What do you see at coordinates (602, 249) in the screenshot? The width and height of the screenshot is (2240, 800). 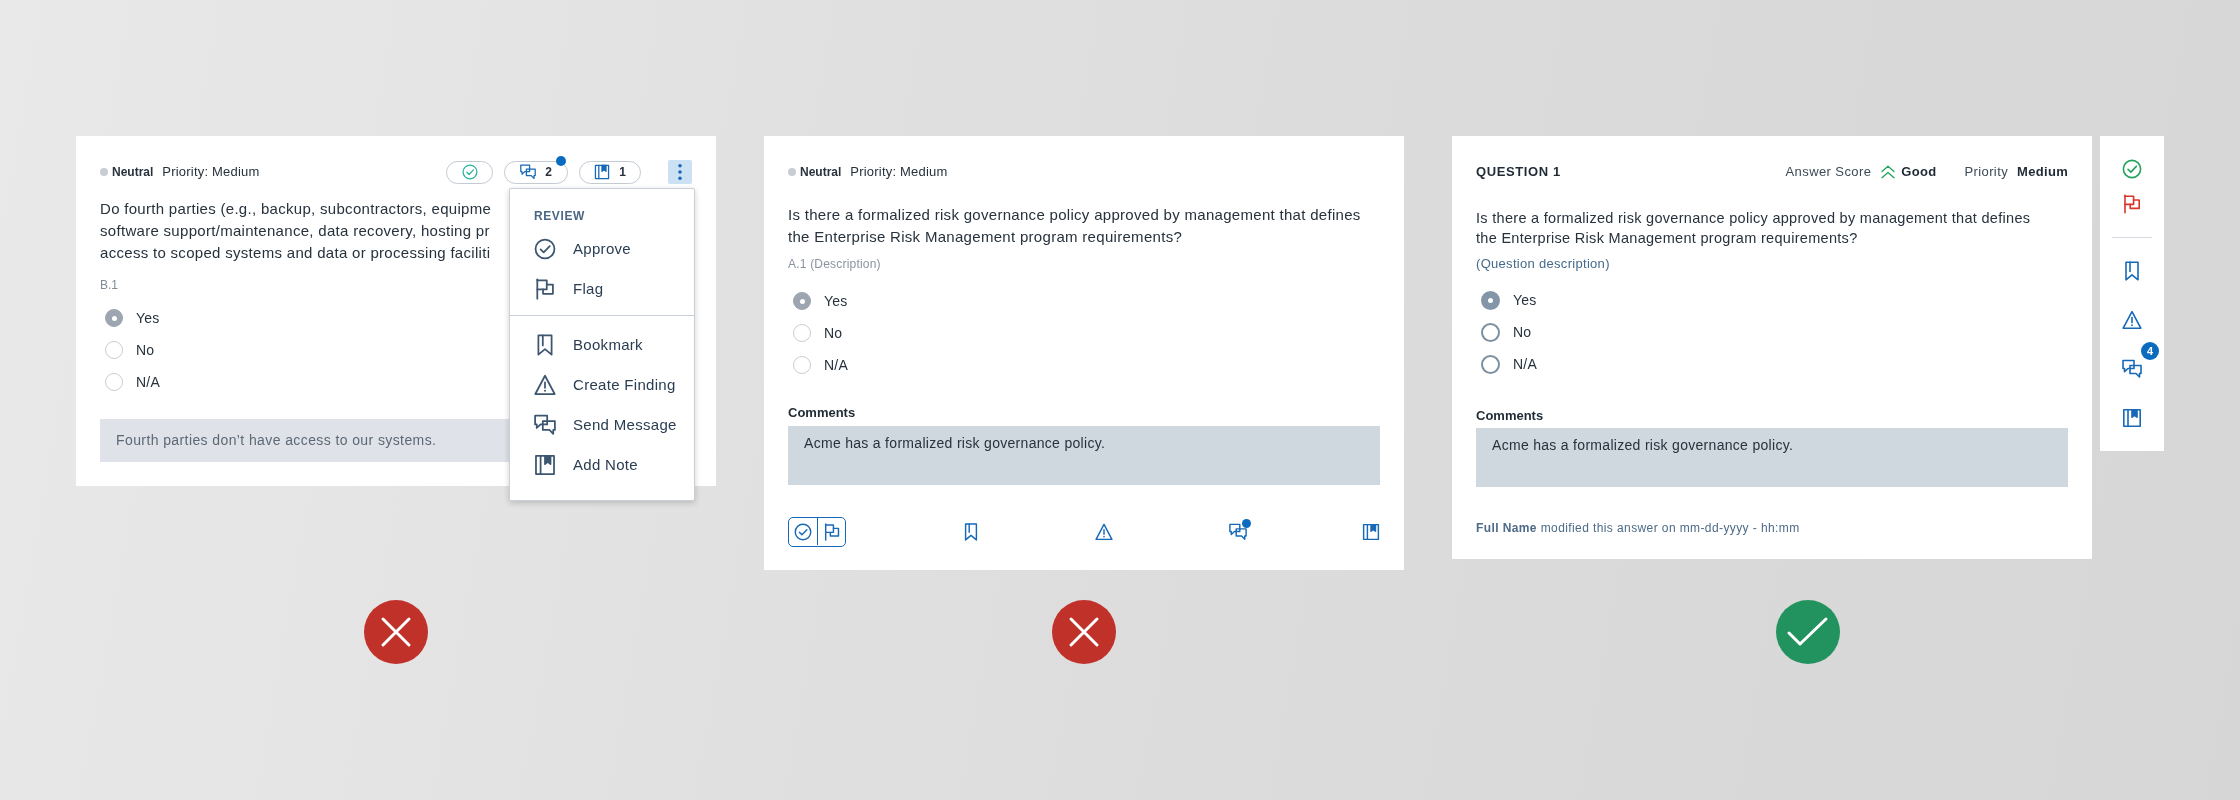 I see `menu-item: Approve` at bounding box center [602, 249].